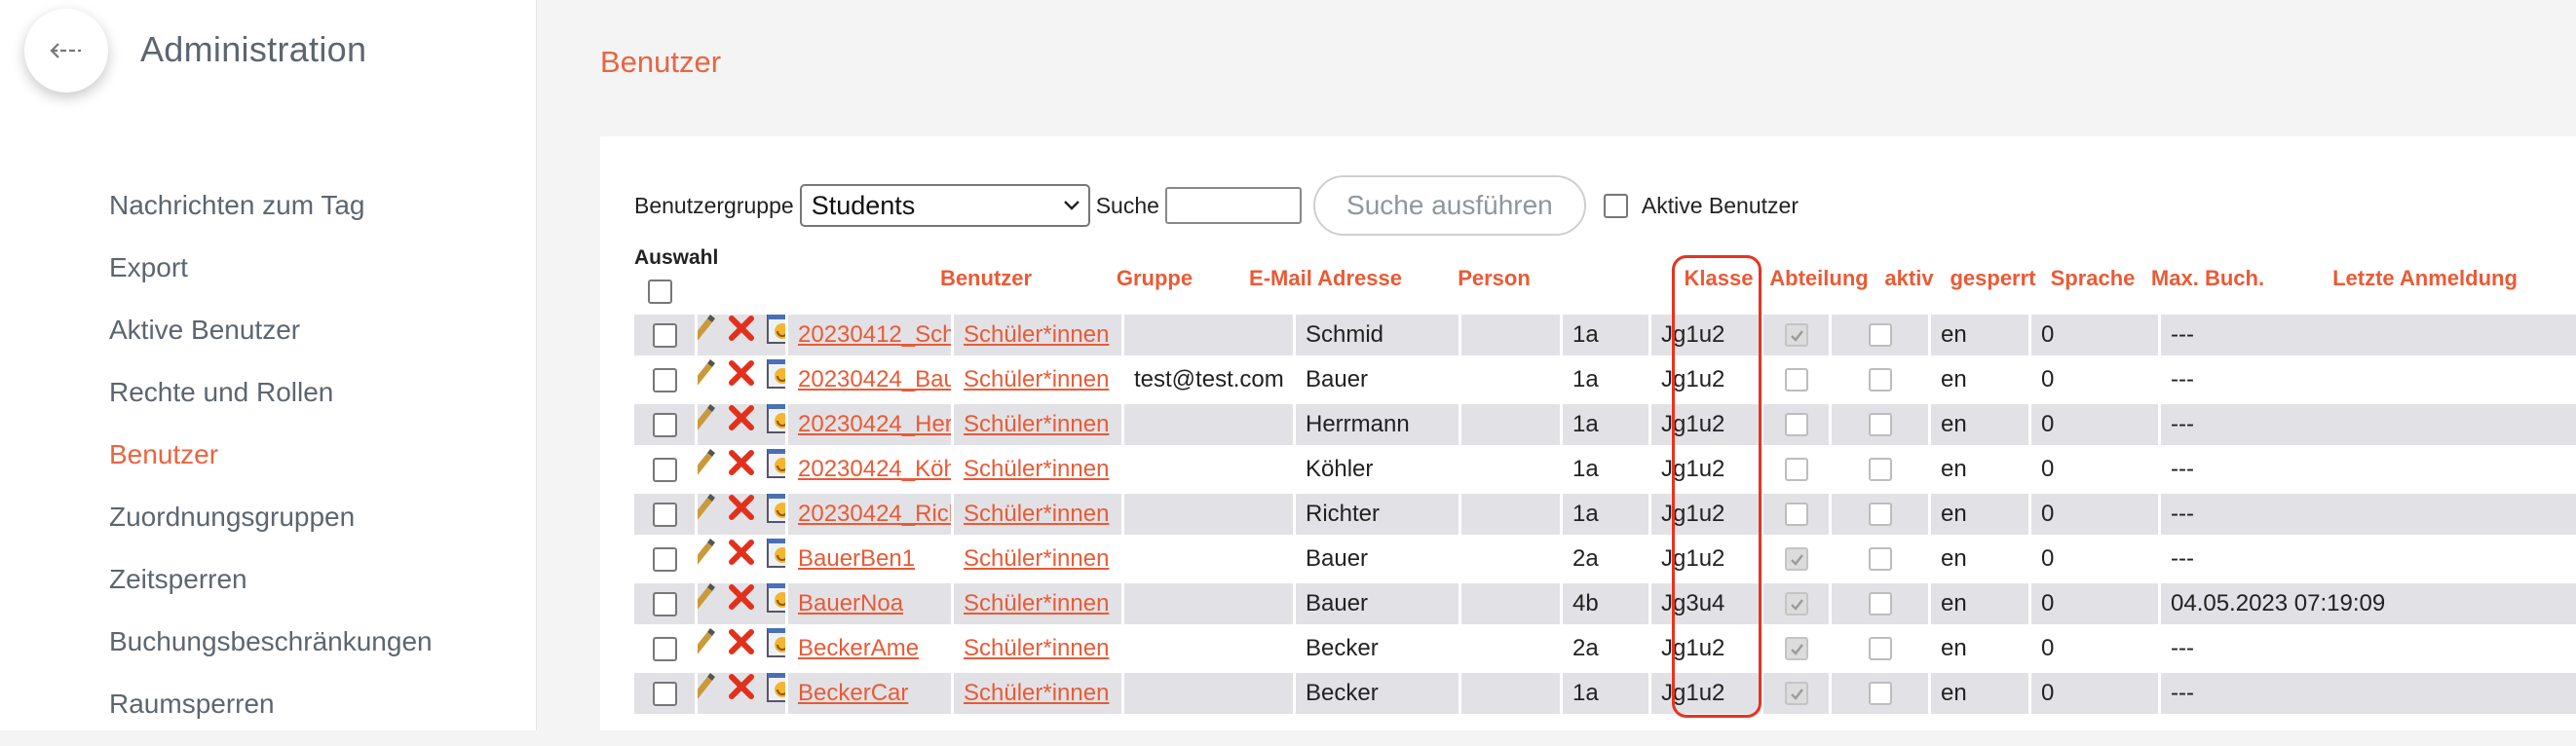 The image size is (2576, 746). Describe the element at coordinates (874, 334) in the screenshot. I see `benutzer-link: 20230412_SchmidAme` at that location.